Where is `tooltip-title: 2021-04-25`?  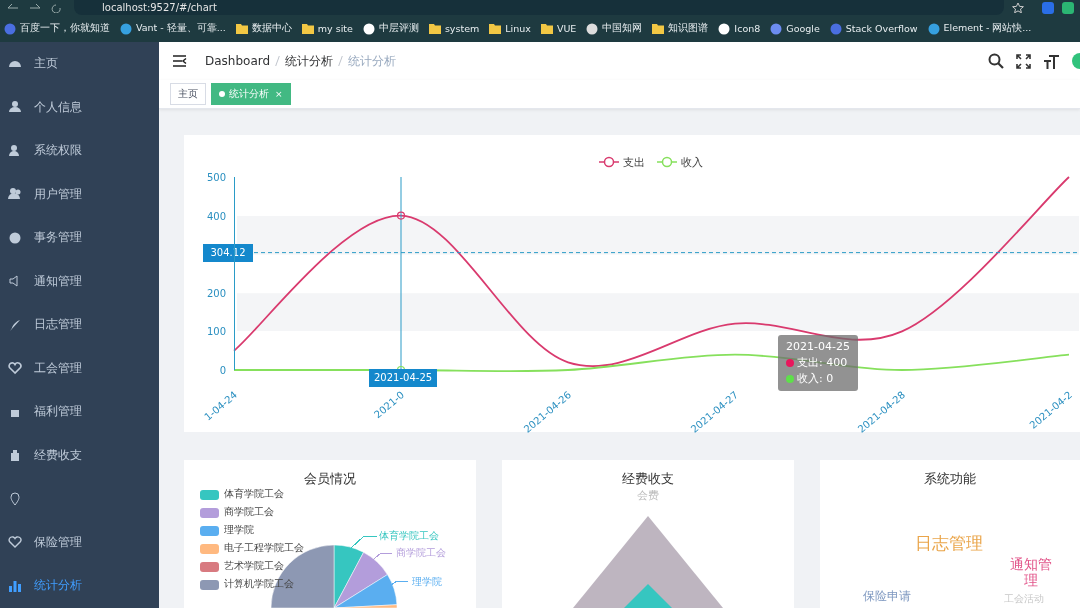
tooltip-title: 2021-04-25 is located at coordinates (818, 347).